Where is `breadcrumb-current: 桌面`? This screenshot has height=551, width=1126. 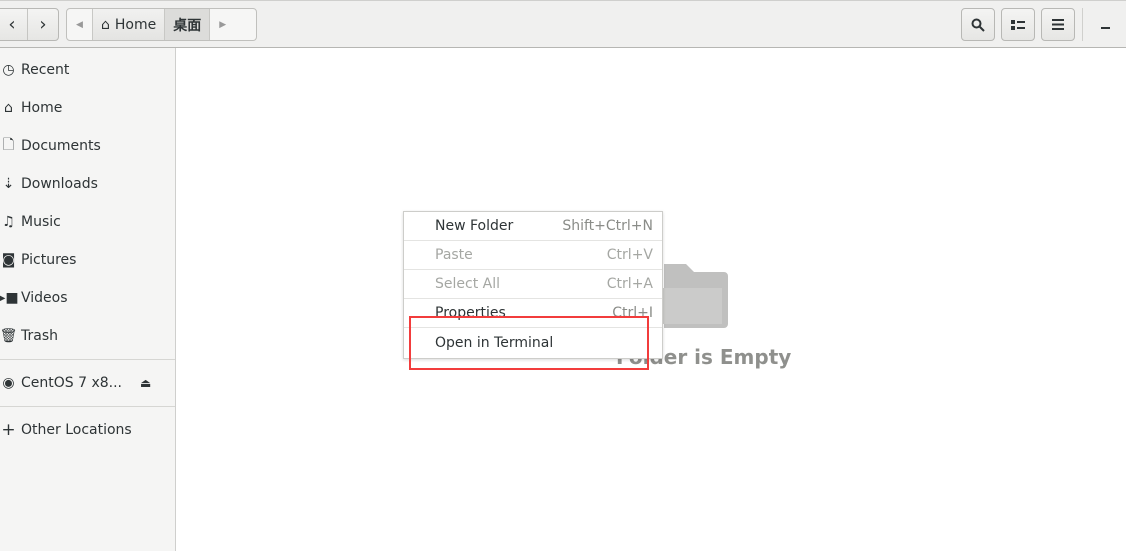 breadcrumb-current: 桌面 is located at coordinates (187, 24).